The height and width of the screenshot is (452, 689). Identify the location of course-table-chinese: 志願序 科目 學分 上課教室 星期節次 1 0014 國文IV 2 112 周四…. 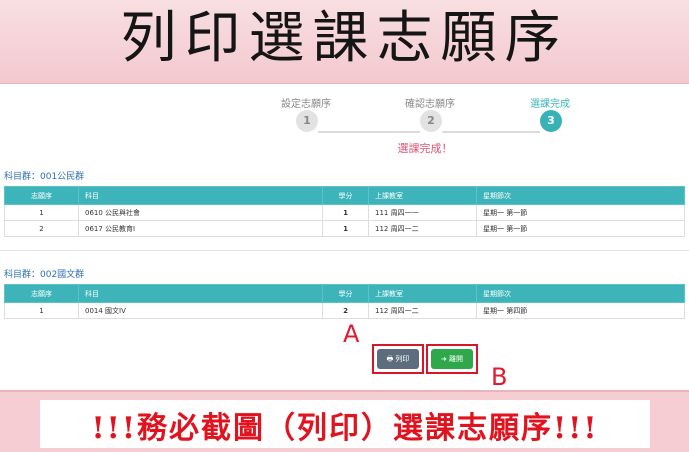
(344, 301).